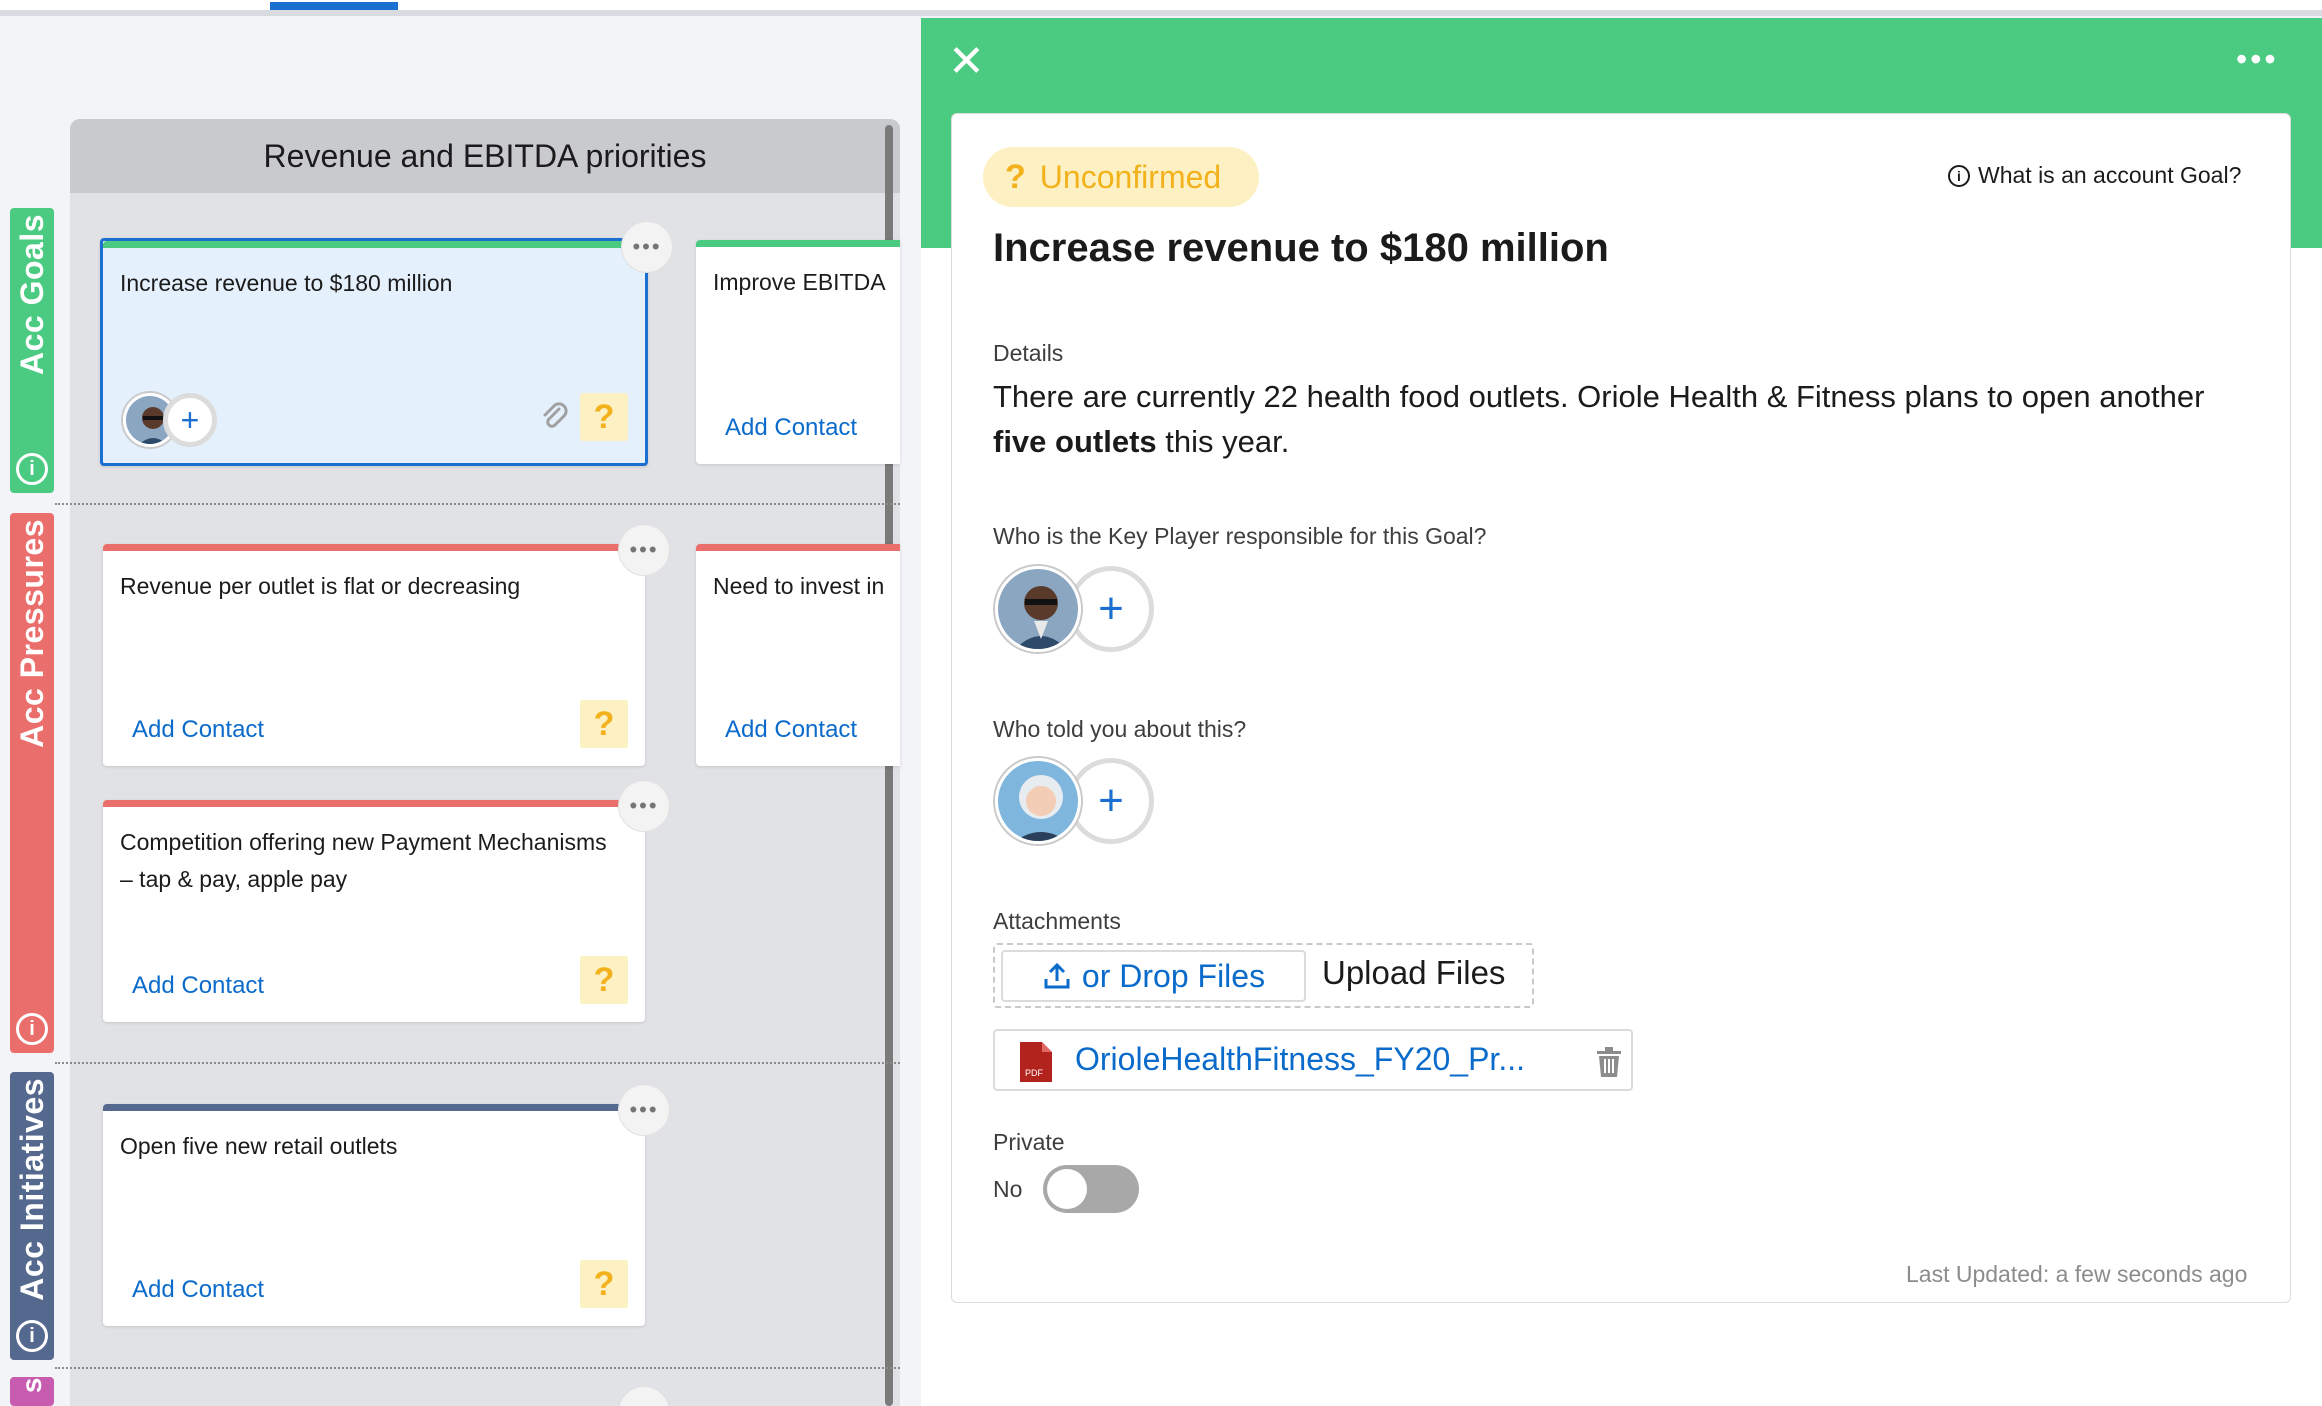  I want to click on last-updated: Last Updated: a few seconds ago, so click(2077, 1274).